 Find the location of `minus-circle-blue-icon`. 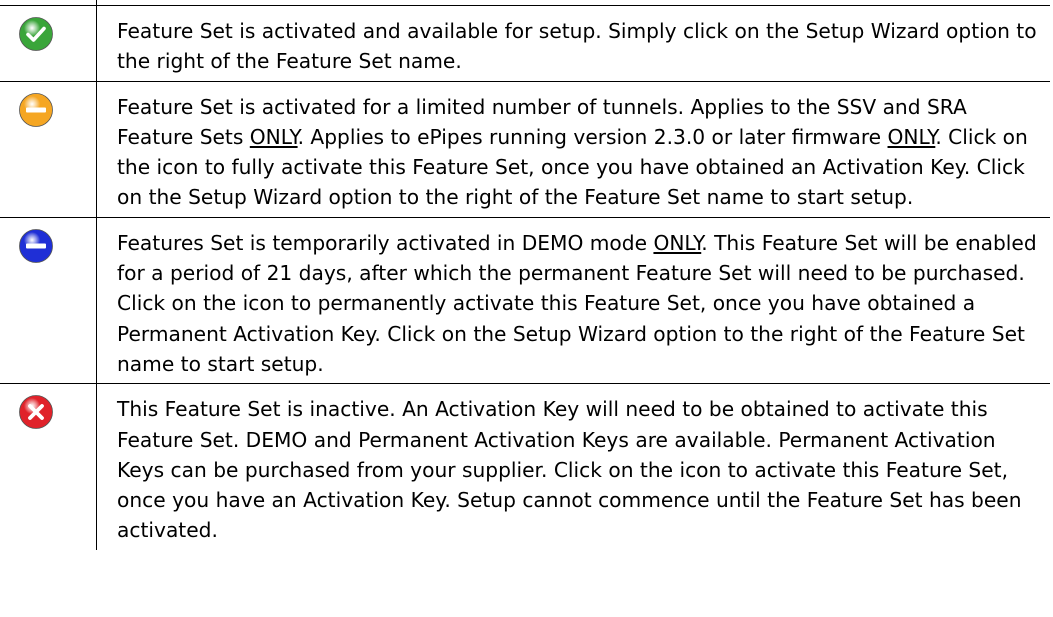

minus-circle-blue-icon is located at coordinates (36, 246).